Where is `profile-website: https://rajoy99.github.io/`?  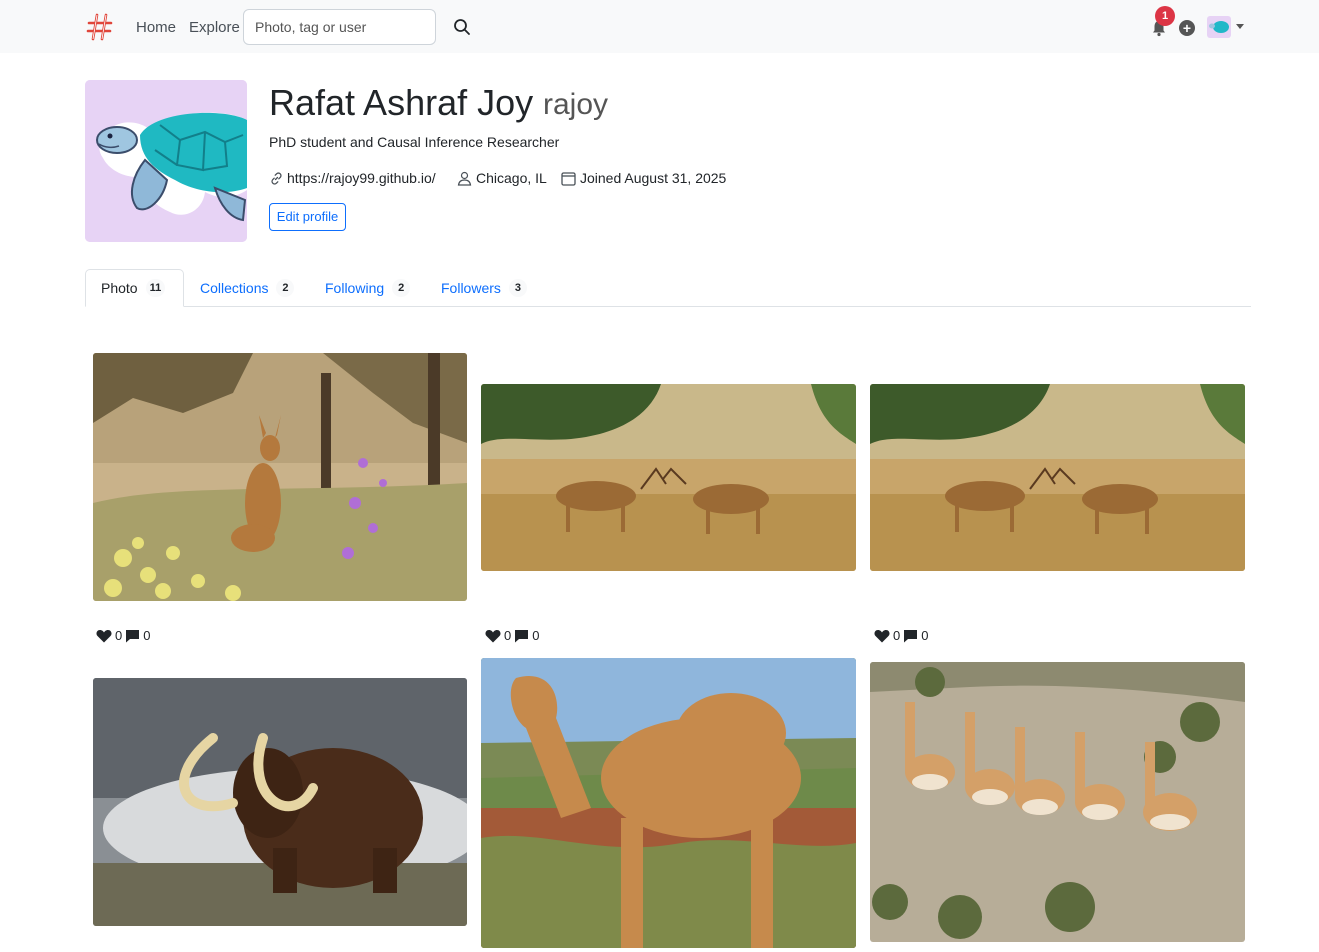 profile-website: https://rajoy99.github.io/ is located at coordinates (353, 178).